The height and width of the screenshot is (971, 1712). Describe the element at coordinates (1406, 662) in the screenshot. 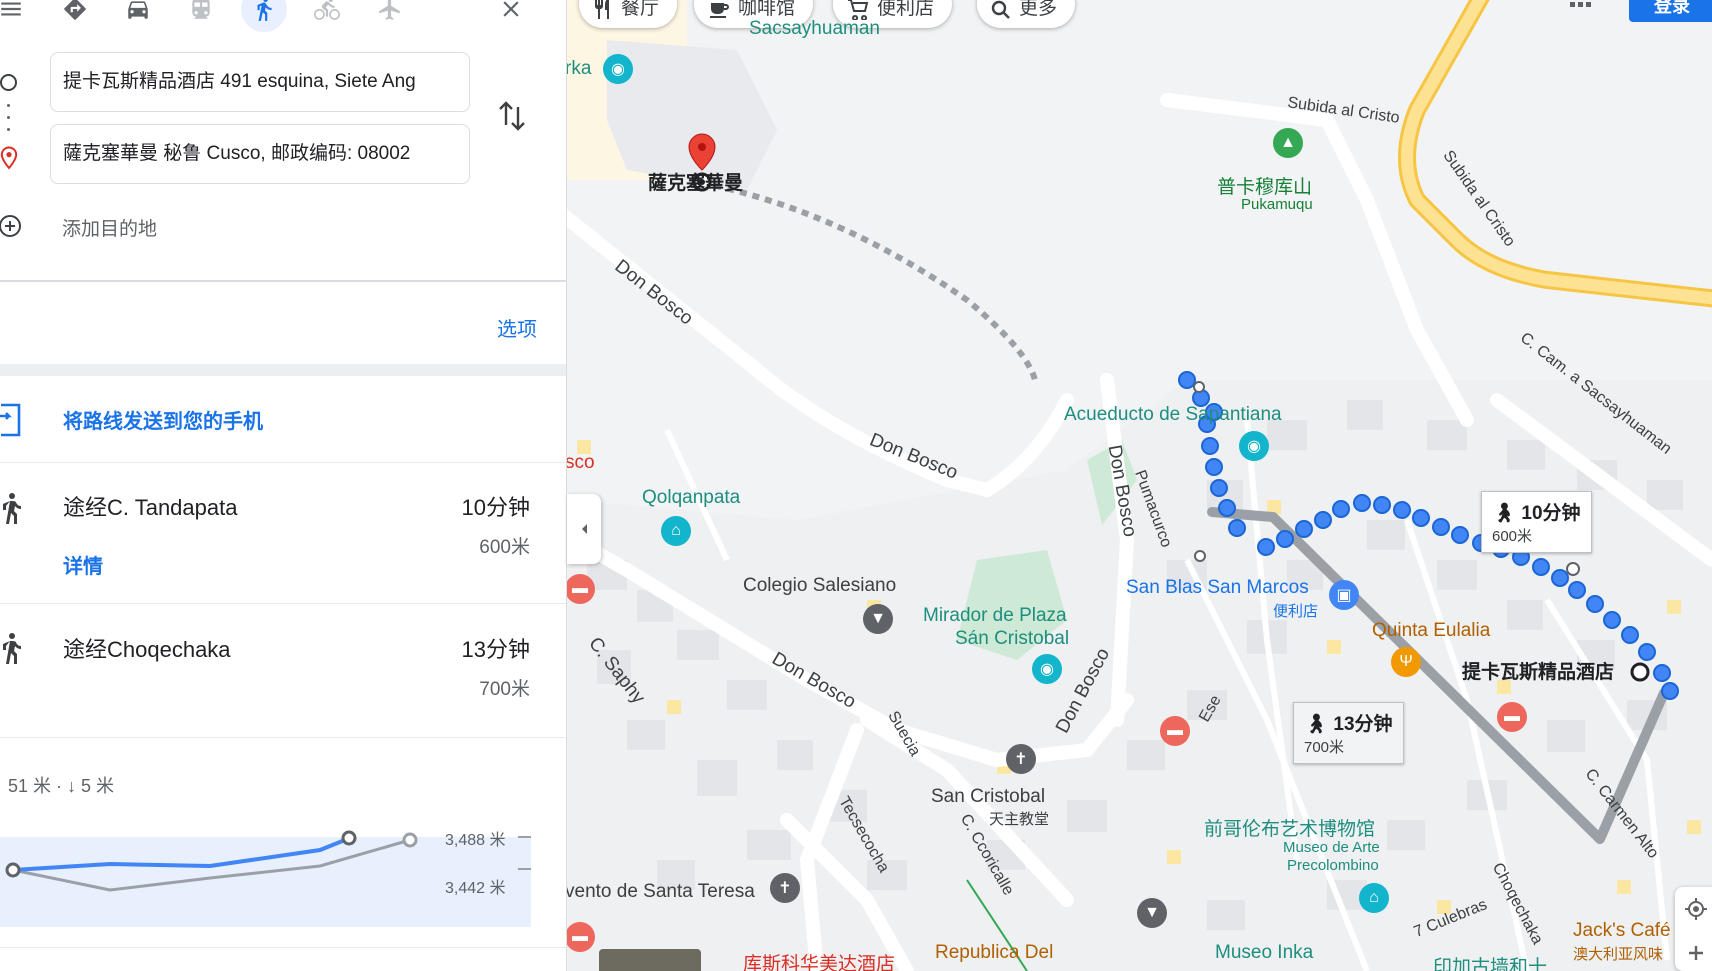

I see `restaurant-icon: Ψ` at that location.